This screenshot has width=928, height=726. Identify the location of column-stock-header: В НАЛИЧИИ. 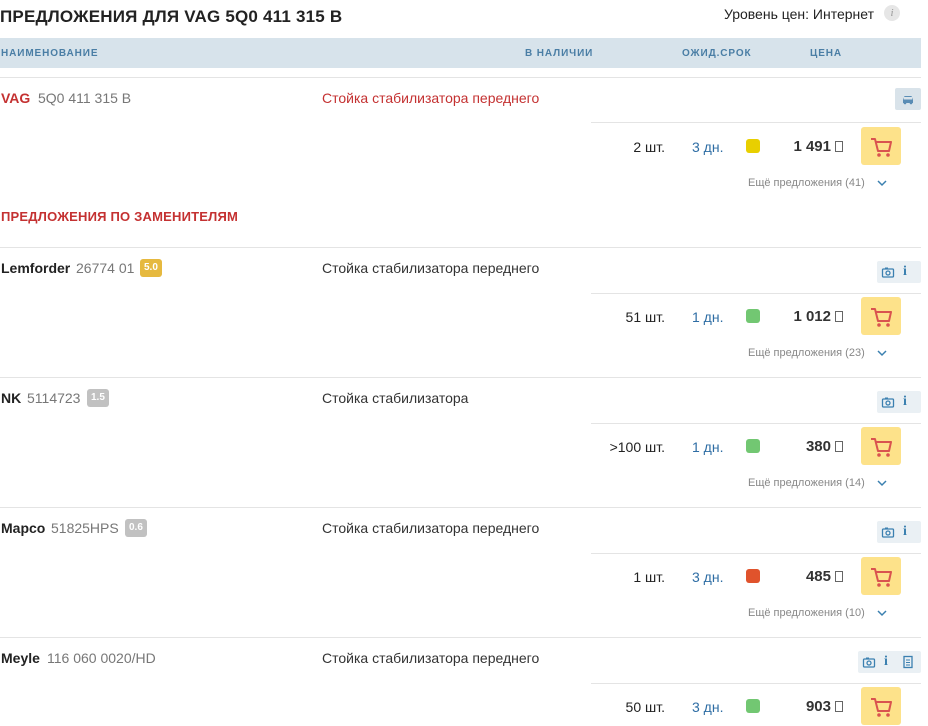
(559, 53).